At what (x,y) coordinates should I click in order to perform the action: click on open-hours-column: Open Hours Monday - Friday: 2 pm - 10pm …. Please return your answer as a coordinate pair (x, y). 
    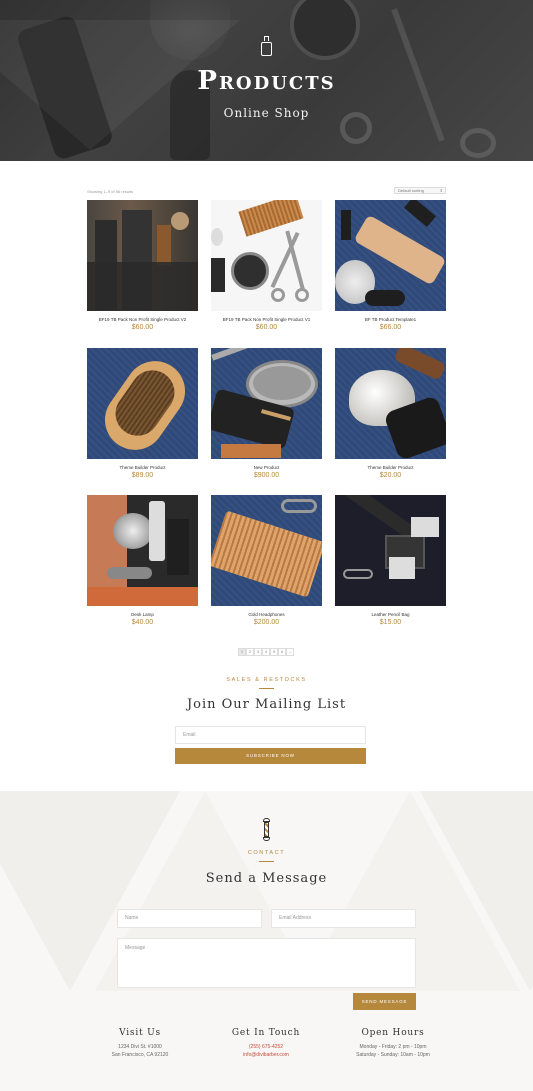
    Looking at the image, I should click on (393, 1043).